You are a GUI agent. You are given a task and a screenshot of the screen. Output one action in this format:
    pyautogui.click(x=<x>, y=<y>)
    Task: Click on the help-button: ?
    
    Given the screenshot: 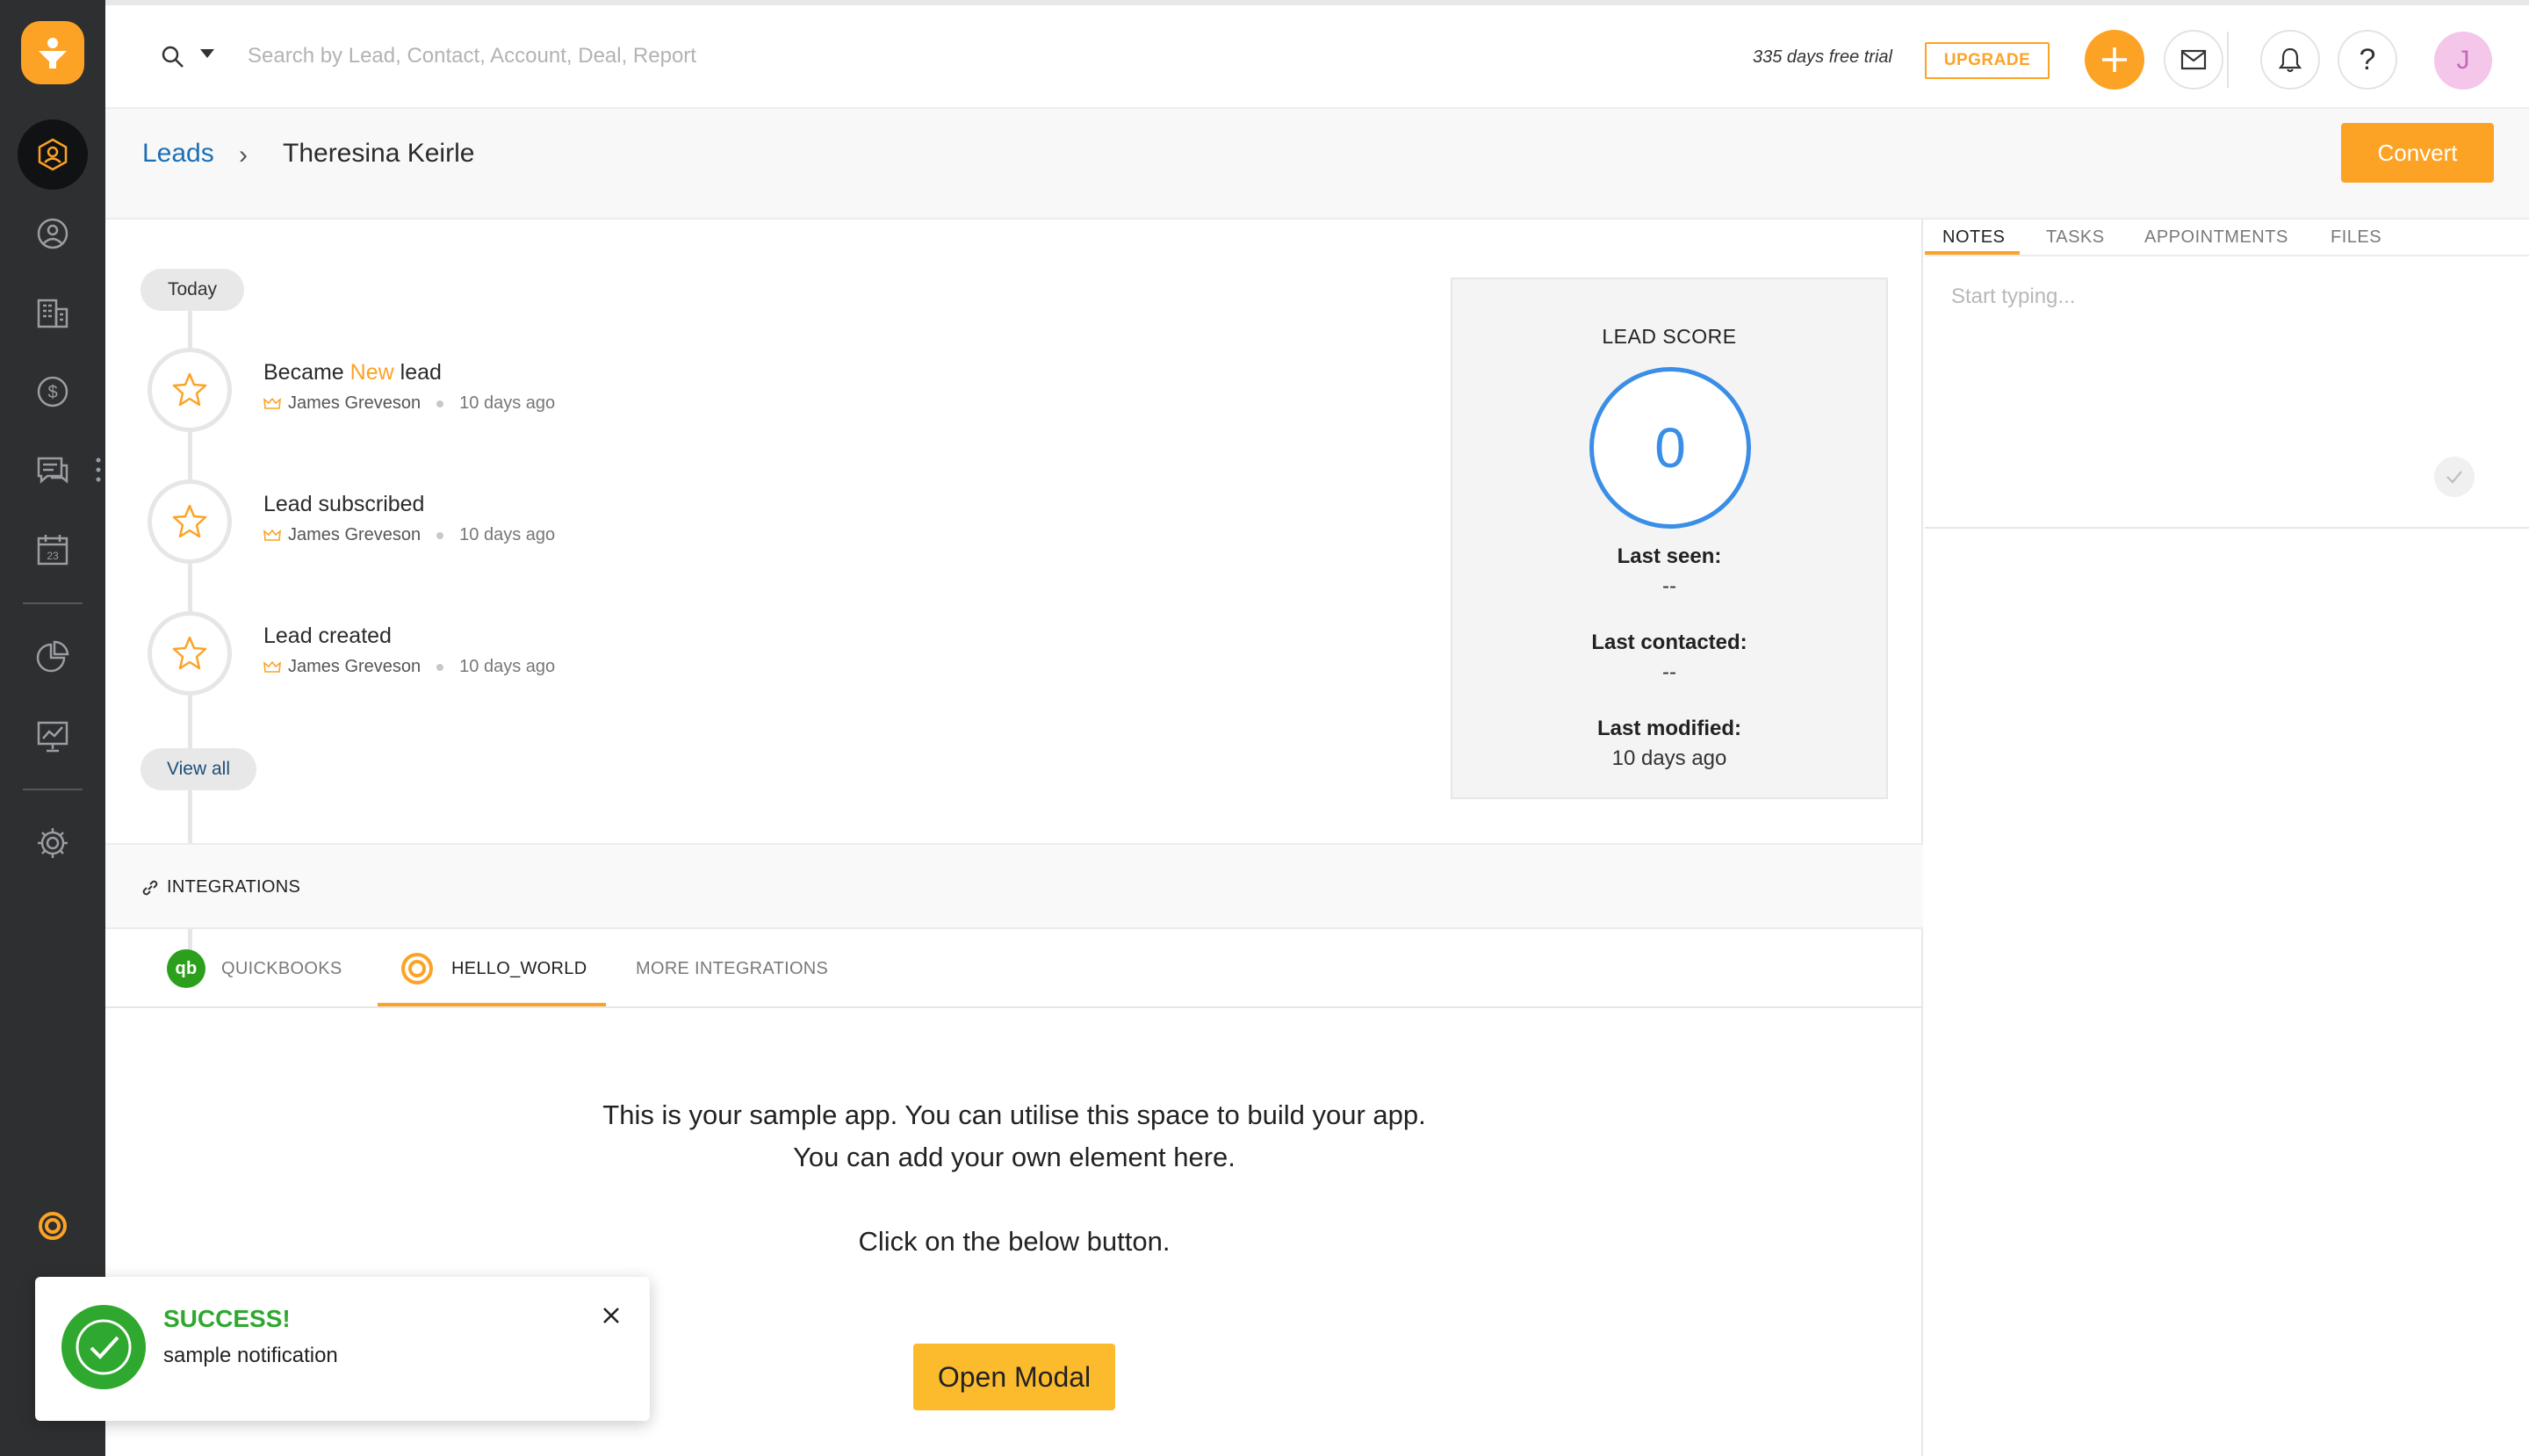 What is the action you would take?
    pyautogui.click(x=2368, y=60)
    